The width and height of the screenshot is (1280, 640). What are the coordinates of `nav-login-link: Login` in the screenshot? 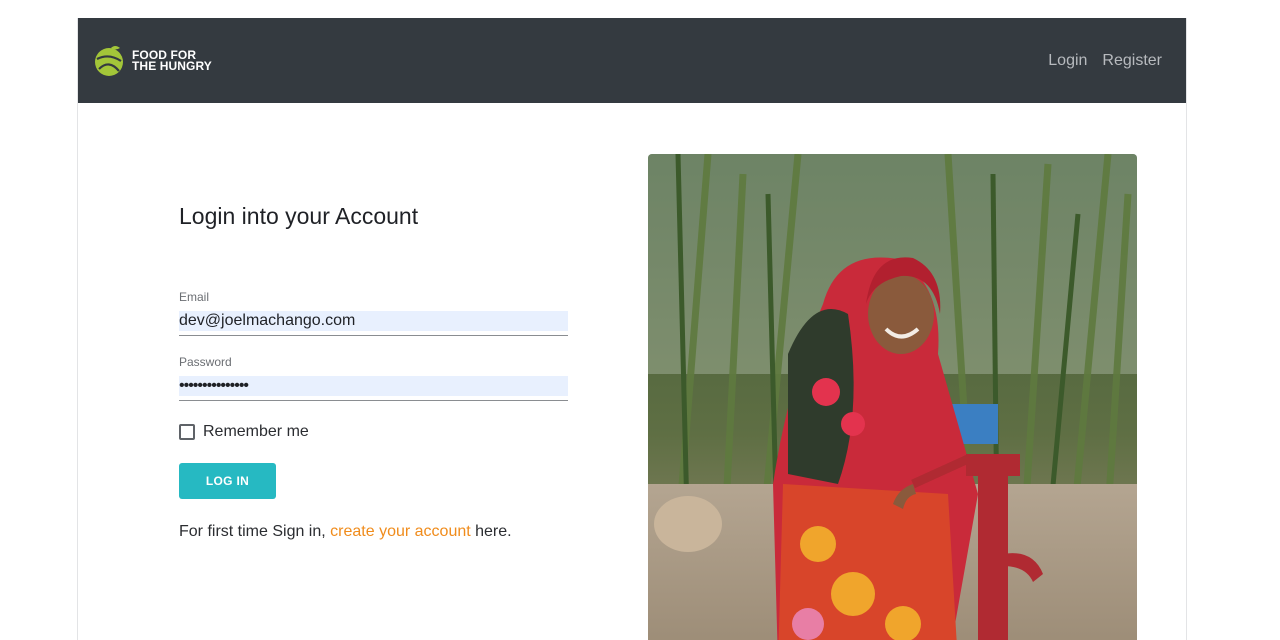 It's located at (1067, 61).